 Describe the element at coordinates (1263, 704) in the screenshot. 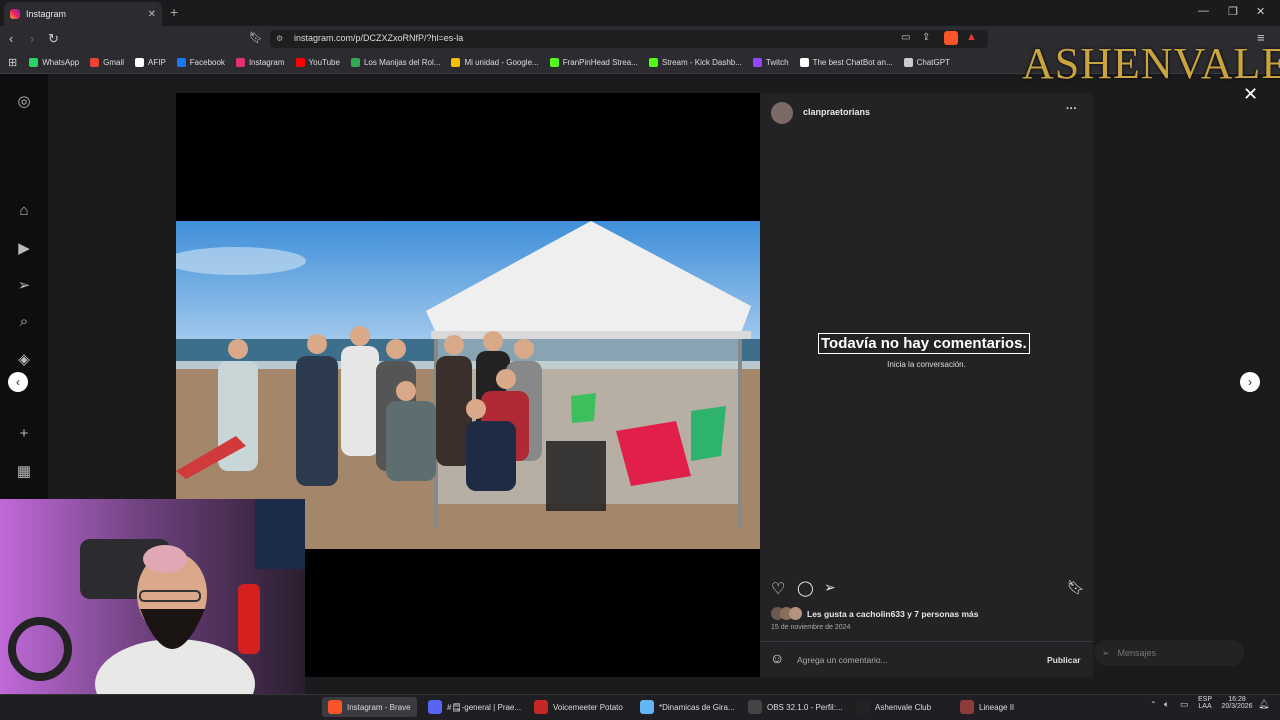

I see `notifications-icon: 🔔︎` at that location.